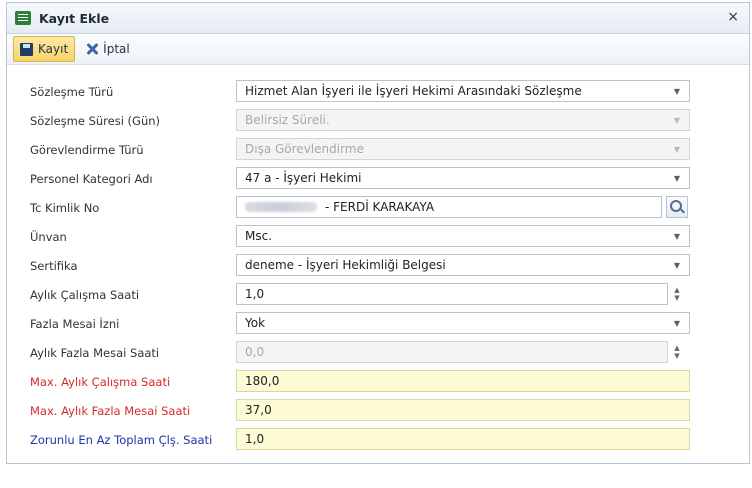 This screenshot has height=488, width=752. Describe the element at coordinates (452, 352) in the screenshot. I see `monthly-overtime-hours-input: 0,0` at that location.